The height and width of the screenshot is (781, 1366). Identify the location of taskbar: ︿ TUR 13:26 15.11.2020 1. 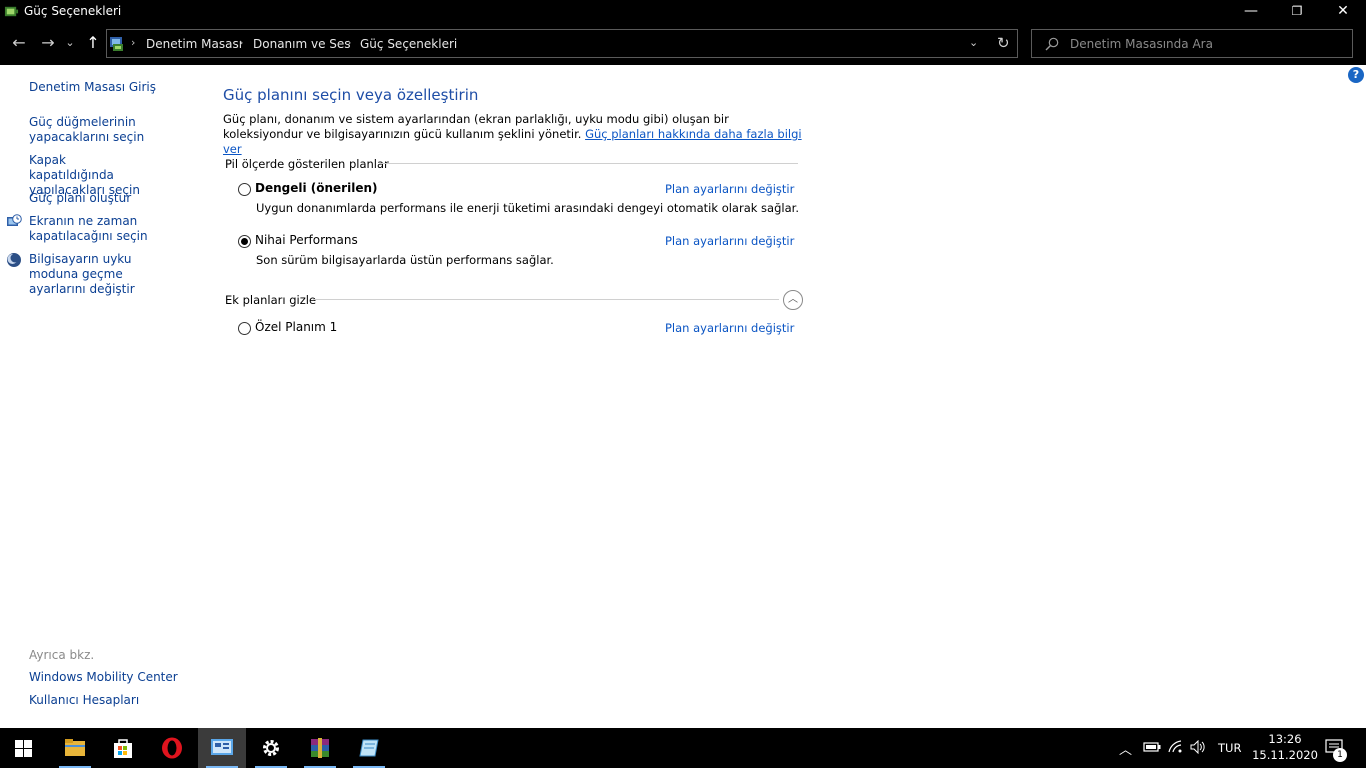
(683, 748).